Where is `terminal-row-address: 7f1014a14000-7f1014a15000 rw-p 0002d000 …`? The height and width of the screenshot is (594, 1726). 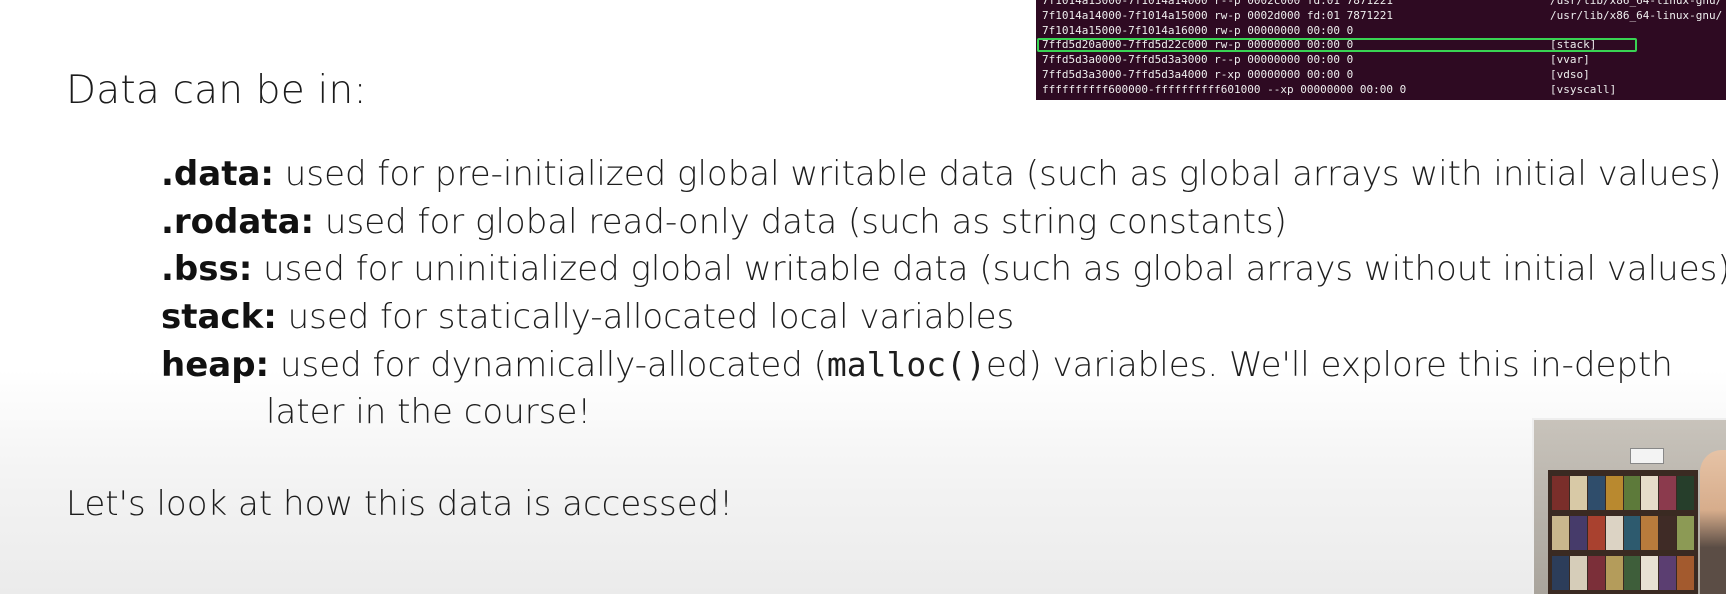 terminal-row-address: 7f1014a14000-7f1014a15000 rw-p 0002d000 … is located at coordinates (1217, 15).